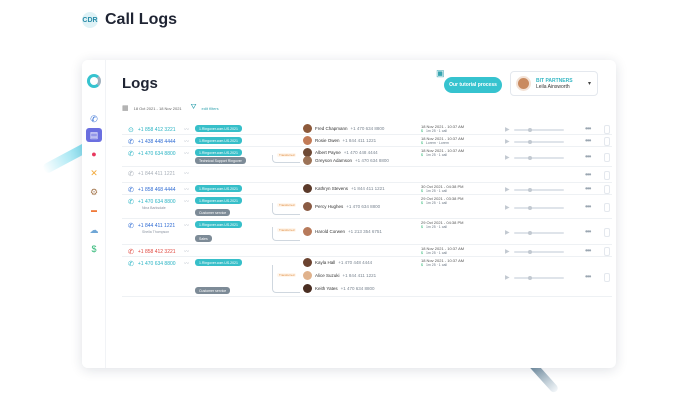 The image size is (700, 400). What do you see at coordinates (307, 288) in the screenshot?
I see `avatar` at bounding box center [307, 288].